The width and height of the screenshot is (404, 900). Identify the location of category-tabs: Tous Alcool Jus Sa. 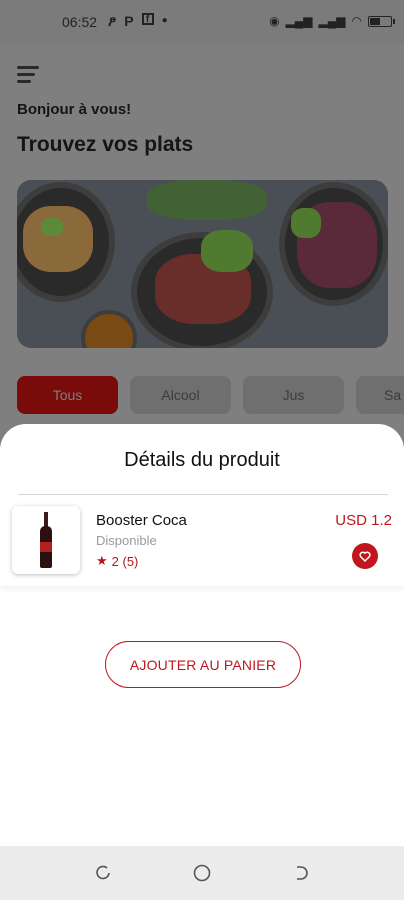
(210, 395).